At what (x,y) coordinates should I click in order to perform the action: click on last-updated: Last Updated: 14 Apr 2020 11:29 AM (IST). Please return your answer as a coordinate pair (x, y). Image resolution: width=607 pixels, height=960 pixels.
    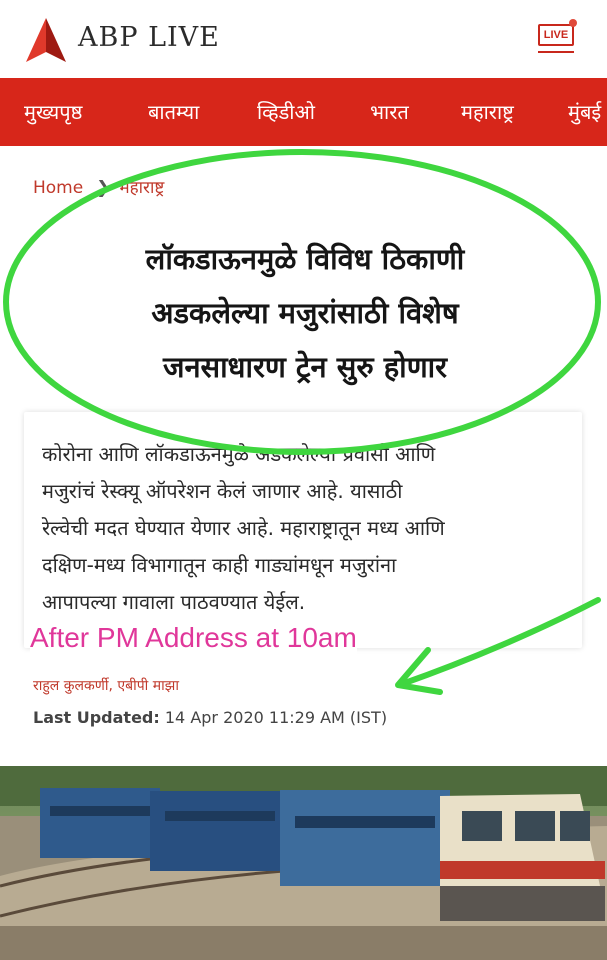
    Looking at the image, I should click on (210, 717).